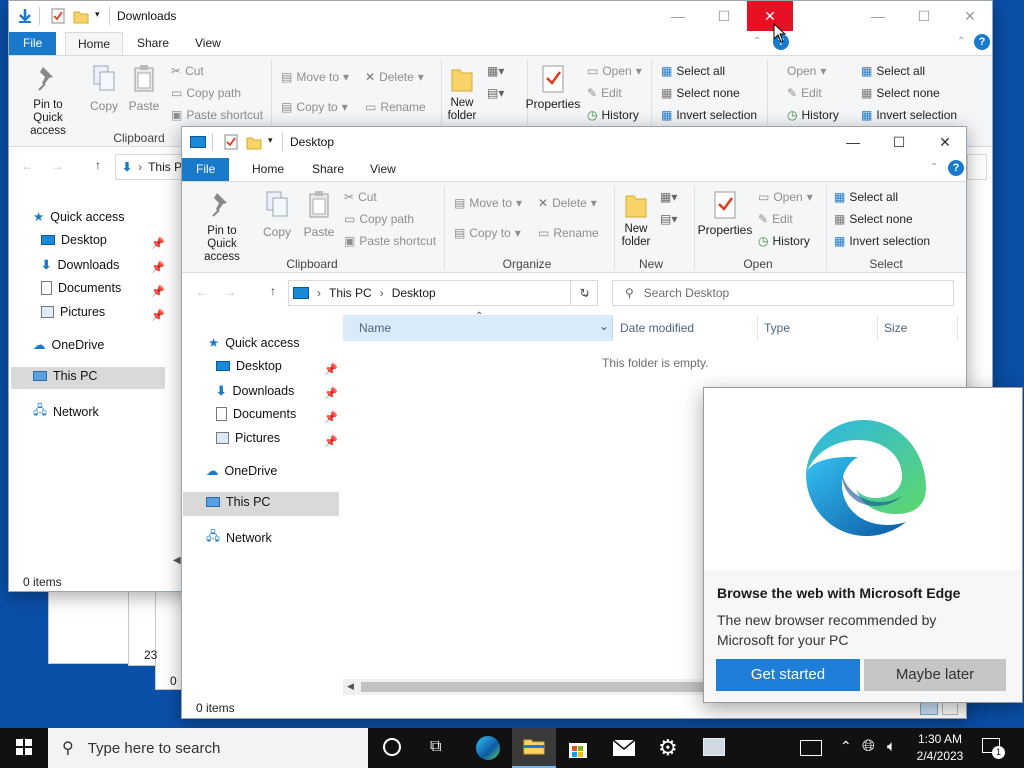 The image size is (1024, 768). I want to click on taskbar-search-box: ⚲ Type here to search, so click(208, 748).